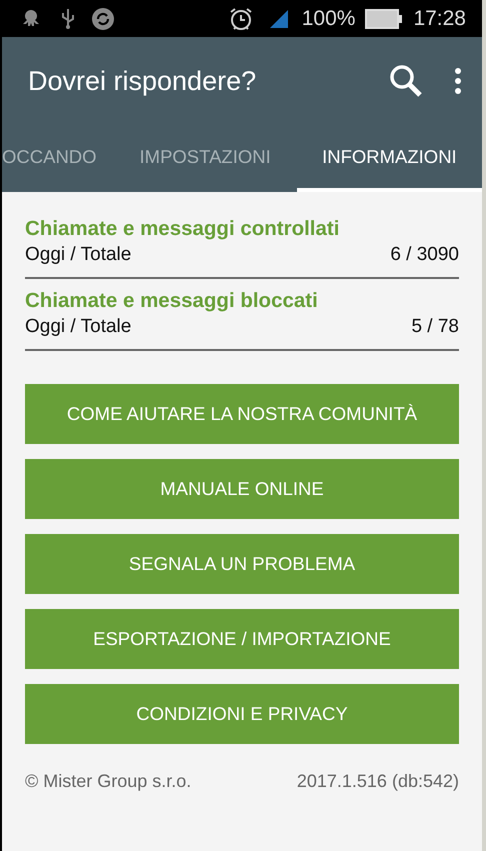 The width and height of the screenshot is (486, 851). Describe the element at coordinates (182, 229) in the screenshot. I see `stat-title: Chiamate e messaggi controllati` at that location.